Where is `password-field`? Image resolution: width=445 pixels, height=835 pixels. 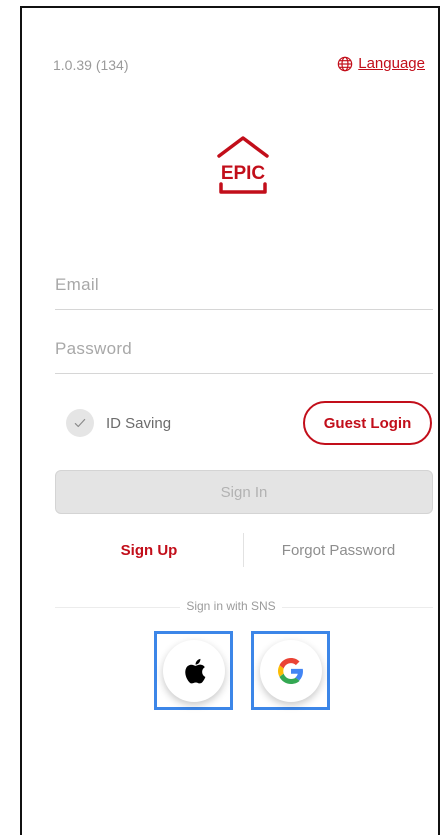
password-field is located at coordinates (244, 356).